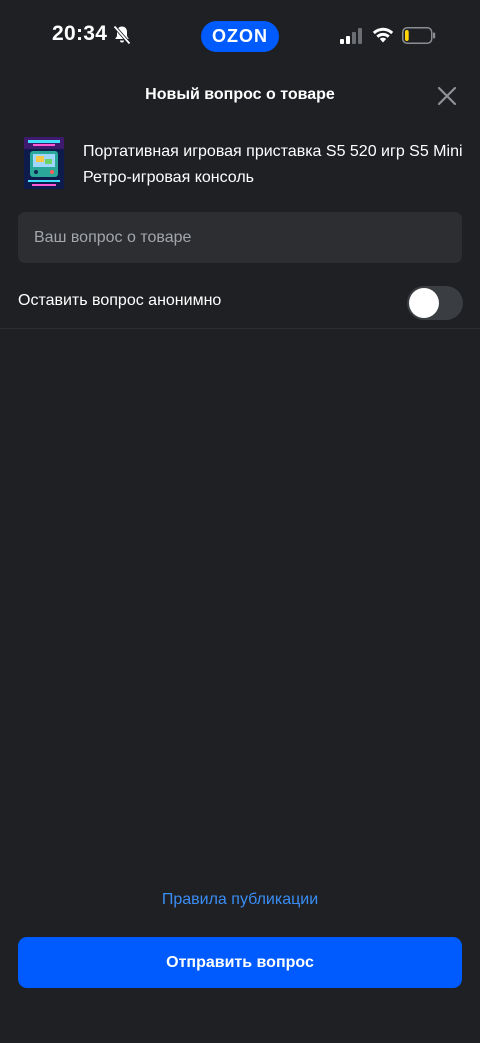 This screenshot has width=480, height=1043. I want to click on question-input, so click(240, 237).